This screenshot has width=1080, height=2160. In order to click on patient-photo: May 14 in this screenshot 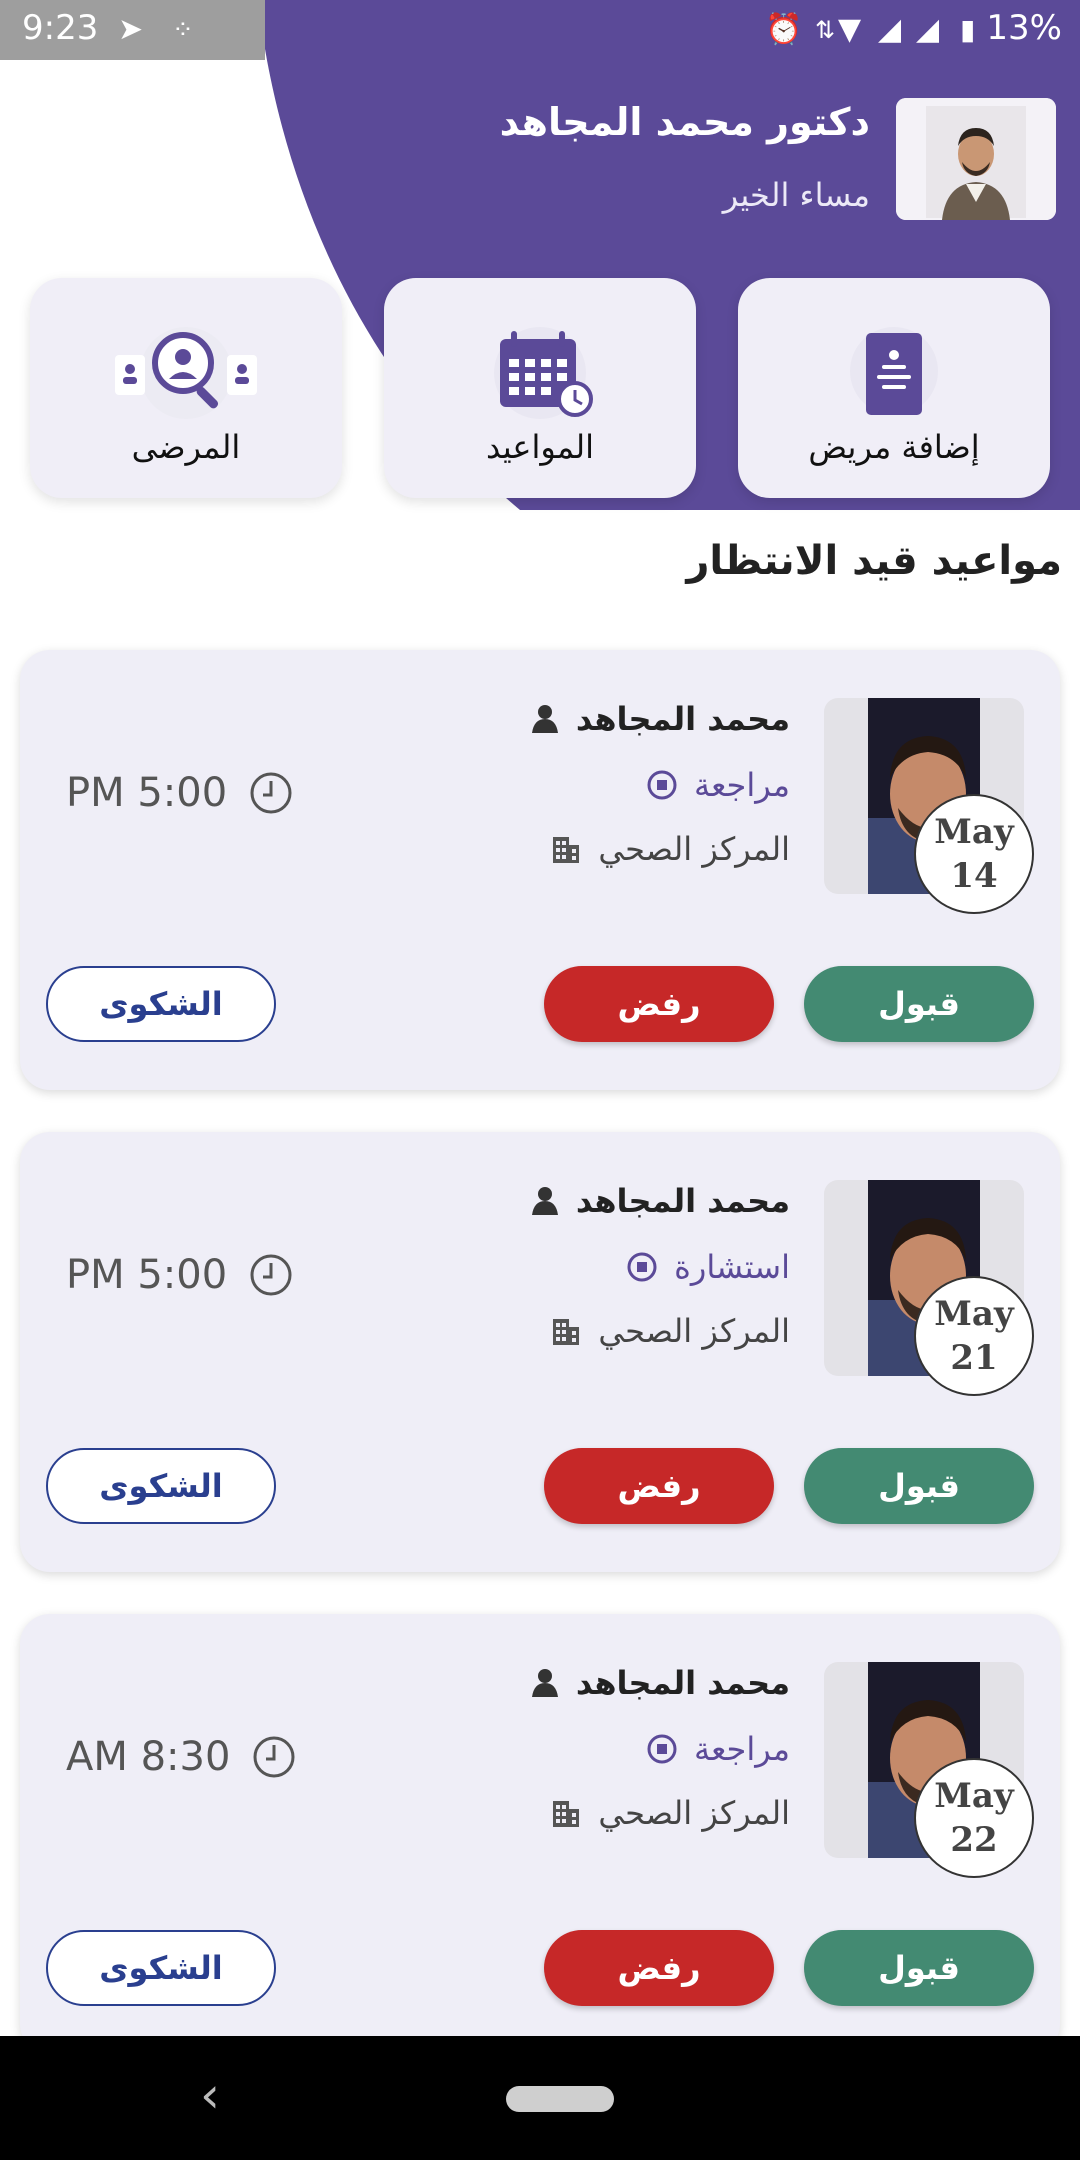, I will do `click(929, 806)`.